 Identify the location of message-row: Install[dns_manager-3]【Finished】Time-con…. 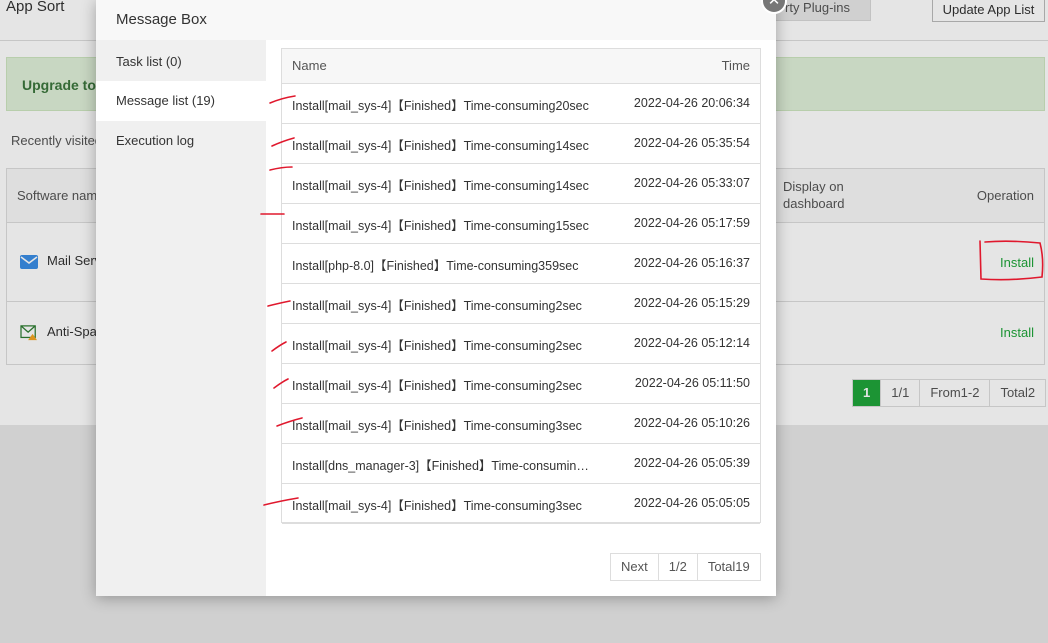
(521, 464).